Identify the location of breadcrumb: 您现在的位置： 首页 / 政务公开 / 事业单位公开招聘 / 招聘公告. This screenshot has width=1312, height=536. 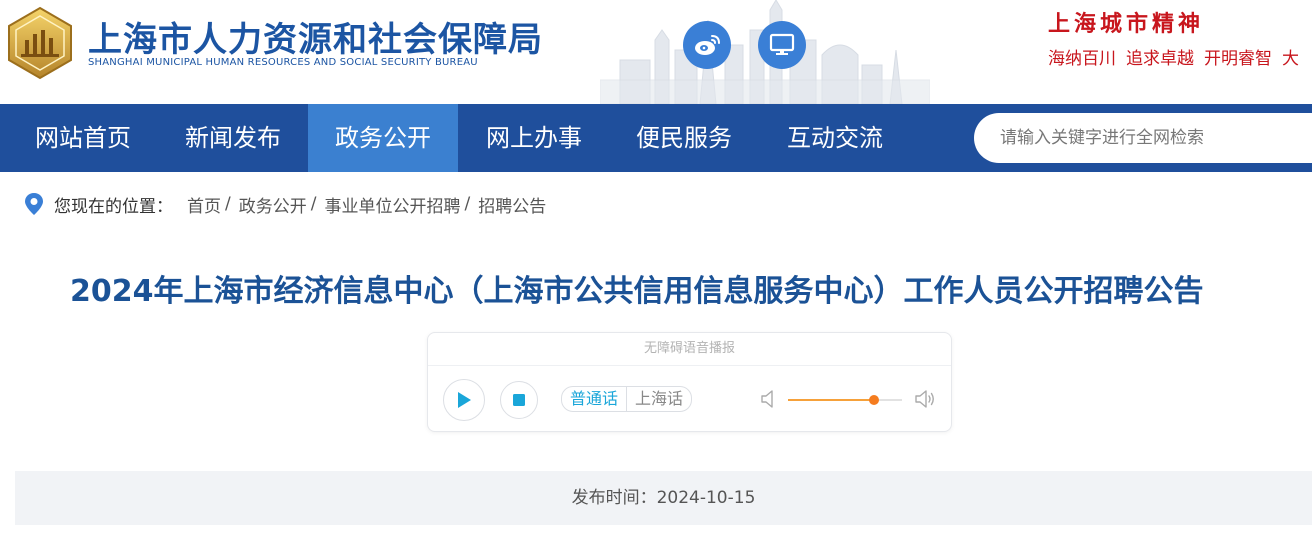
(285, 204).